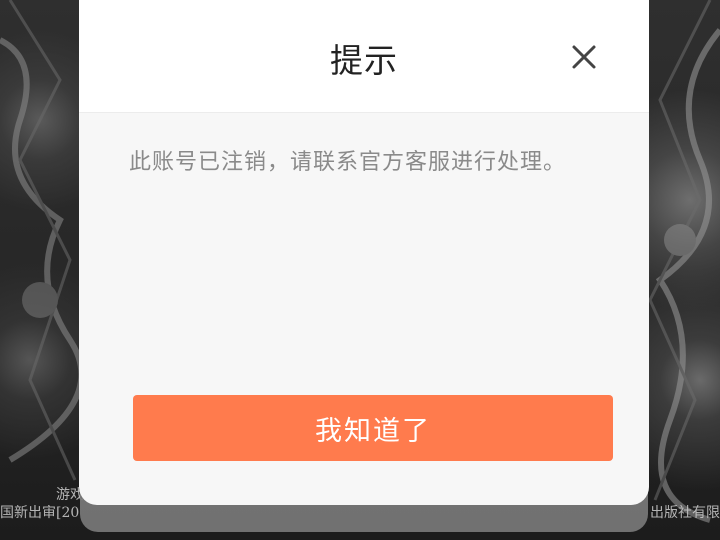 The height and width of the screenshot is (540, 720). What do you see at coordinates (348, 162) in the screenshot?
I see `dialog-message: 此账号已注销，请联系官方客服进行处理。` at bounding box center [348, 162].